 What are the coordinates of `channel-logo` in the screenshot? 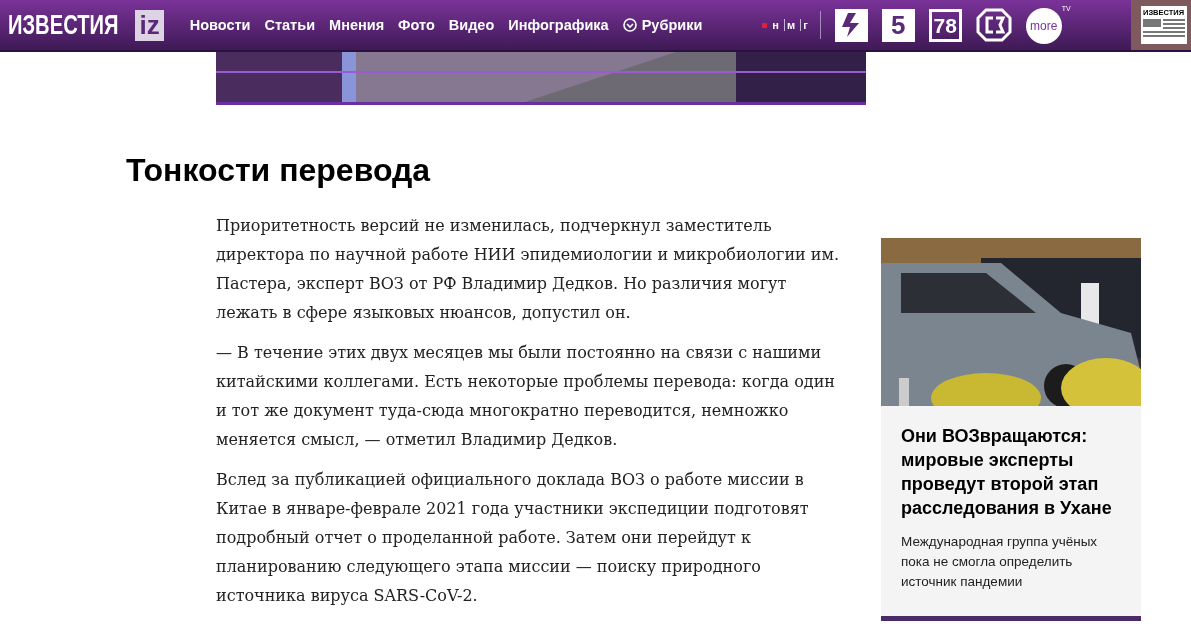 It's located at (851, 25).